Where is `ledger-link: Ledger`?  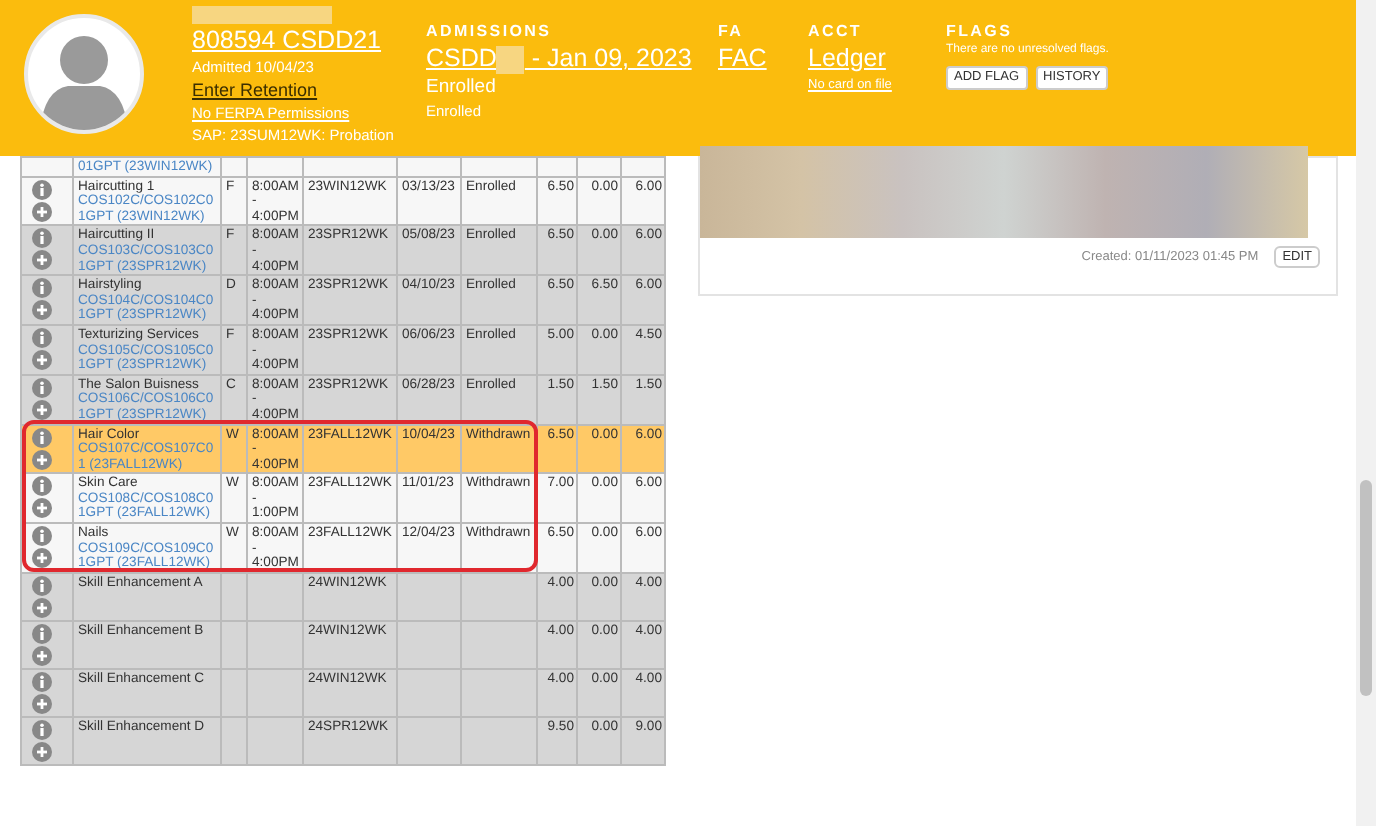 ledger-link: Ledger is located at coordinates (847, 58).